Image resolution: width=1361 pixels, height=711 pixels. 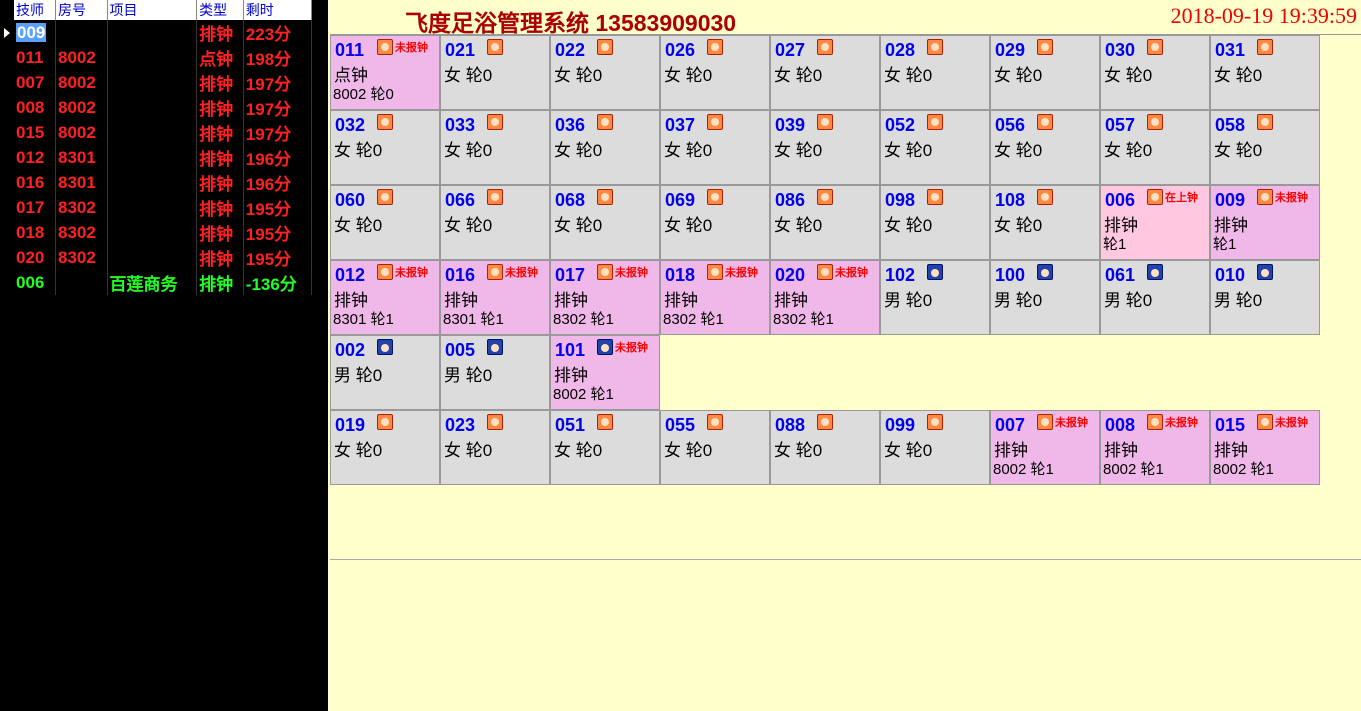 What do you see at coordinates (1045, 147) in the screenshot?
I see `technician-card: 056 女 轮0` at bounding box center [1045, 147].